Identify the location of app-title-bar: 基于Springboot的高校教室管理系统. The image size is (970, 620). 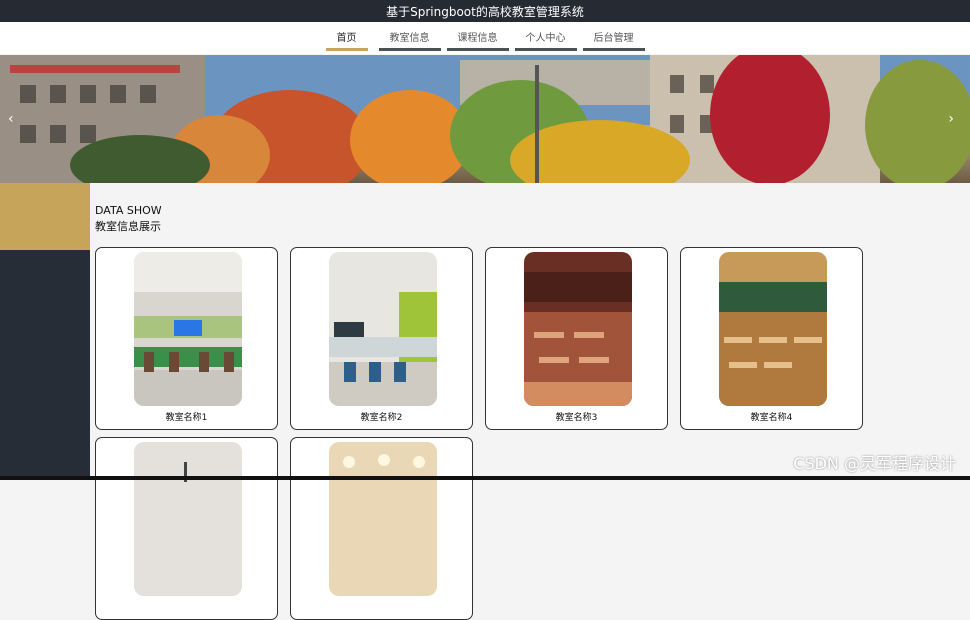
(485, 11).